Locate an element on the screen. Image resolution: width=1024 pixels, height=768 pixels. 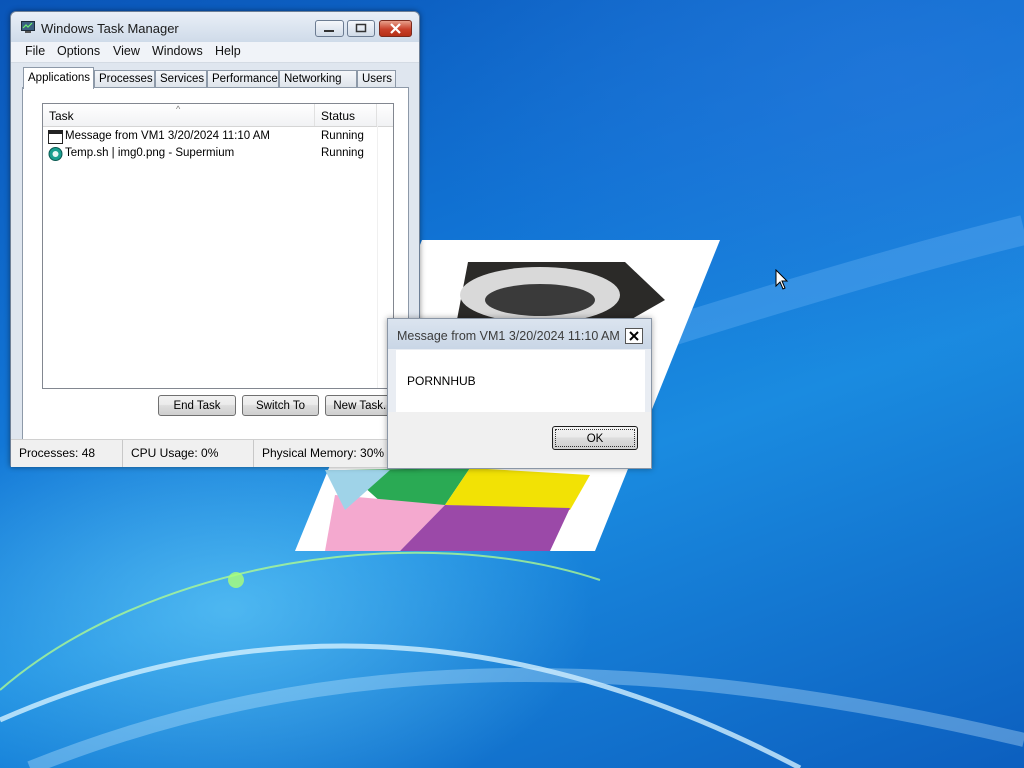
mouse-cursor-icon is located at coordinates (782, 279).